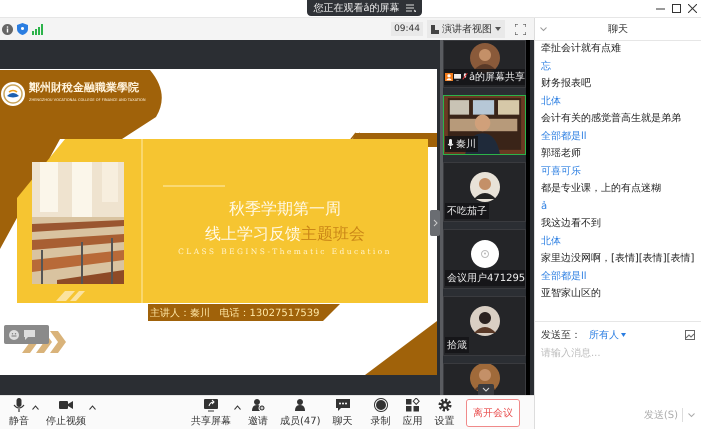 This screenshot has width=701, height=429. What do you see at coordinates (566, 84) in the screenshot?
I see `chat-message: 财务报表吧` at bounding box center [566, 84].